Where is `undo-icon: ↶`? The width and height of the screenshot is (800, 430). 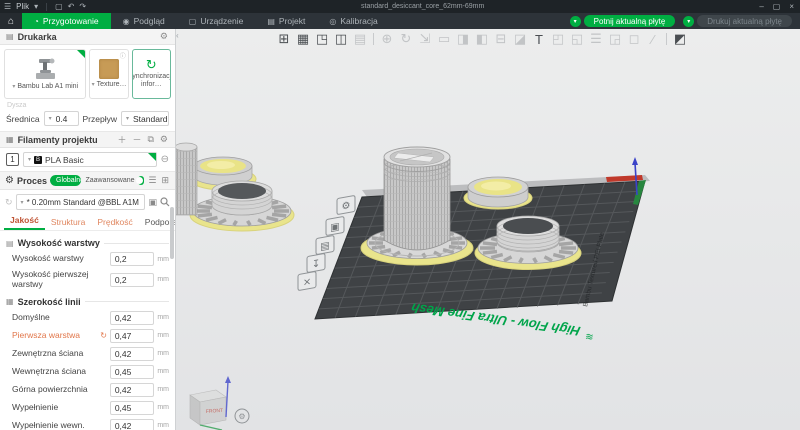
undo-icon: ↶ is located at coordinates (71, 6).